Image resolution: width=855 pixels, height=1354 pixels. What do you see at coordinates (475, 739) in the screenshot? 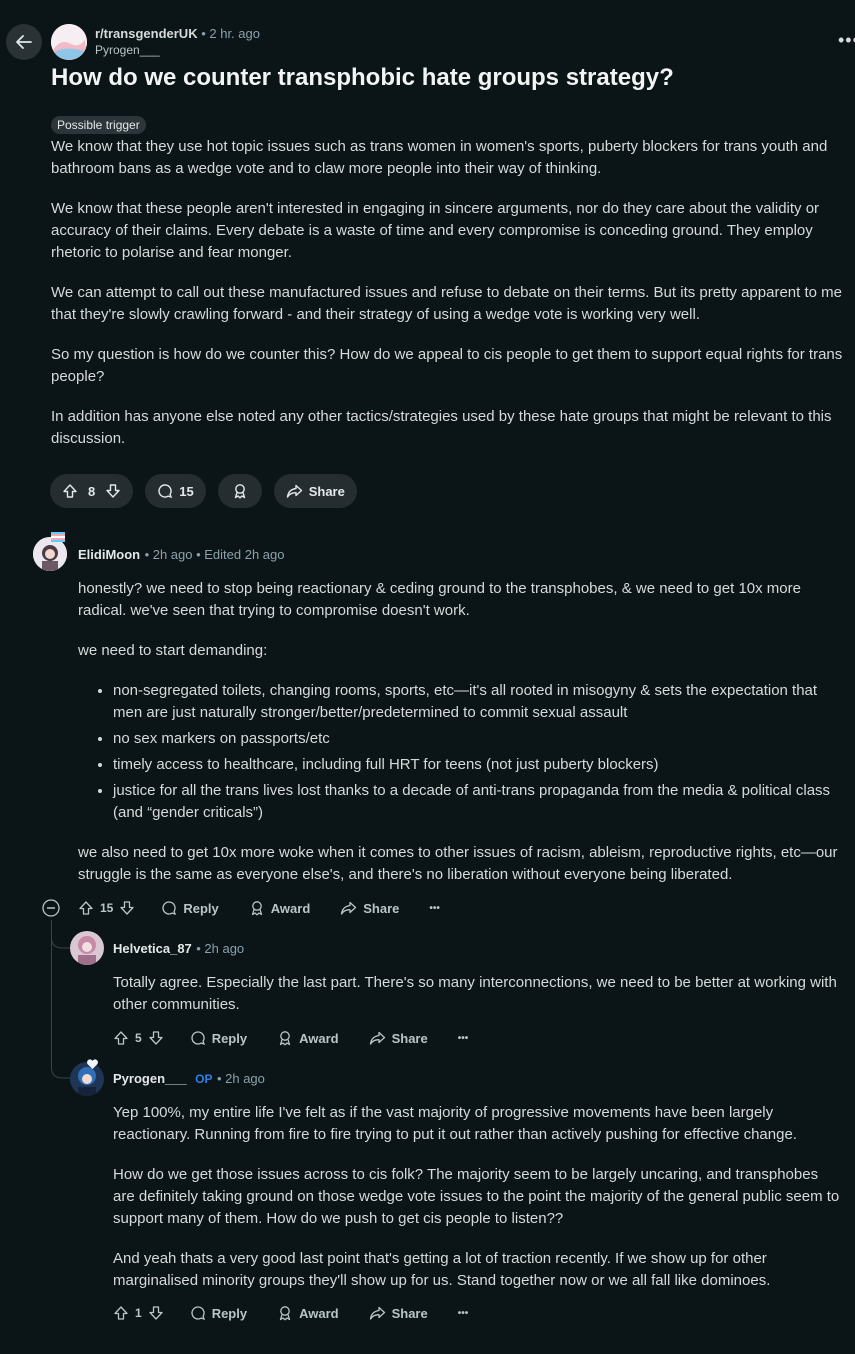
I see `list-item: no sex markers on passports/etc` at bounding box center [475, 739].